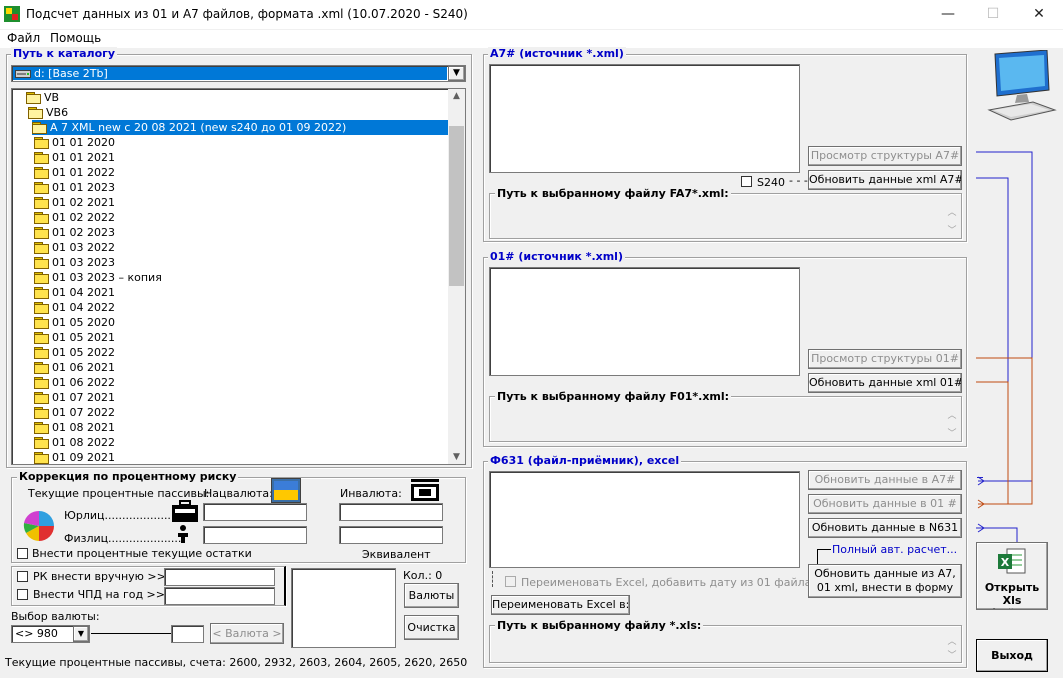 This screenshot has width=1063, height=678. I want to click on tree-folder-label: 01 07 2022, so click(83, 412).